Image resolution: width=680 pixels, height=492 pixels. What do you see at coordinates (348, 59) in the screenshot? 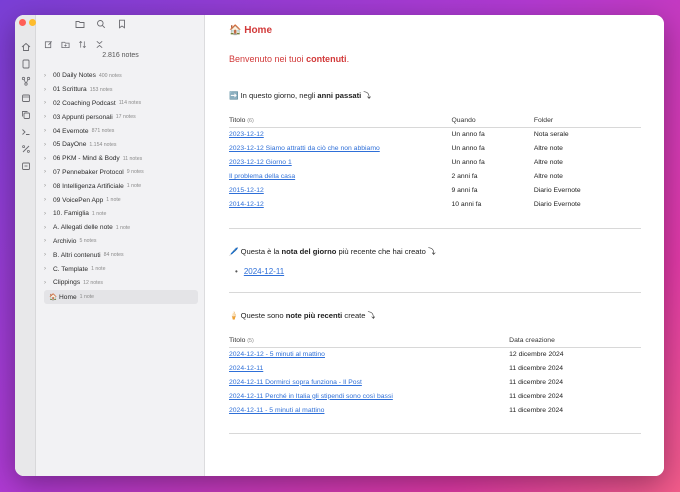
I see `welcome-suffix: .` at bounding box center [348, 59].